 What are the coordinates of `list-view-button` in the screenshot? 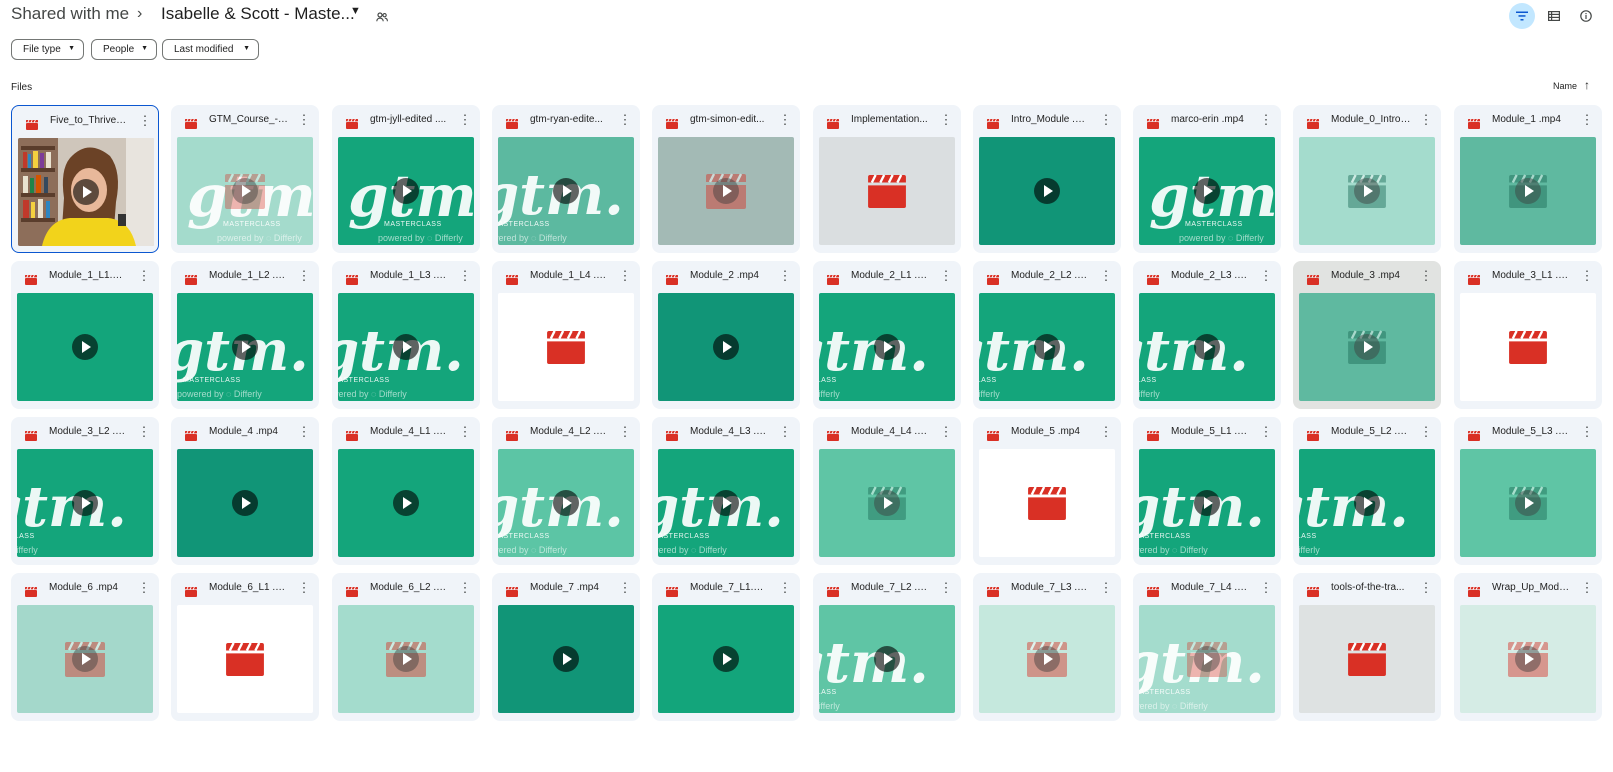 It's located at (1554, 16).